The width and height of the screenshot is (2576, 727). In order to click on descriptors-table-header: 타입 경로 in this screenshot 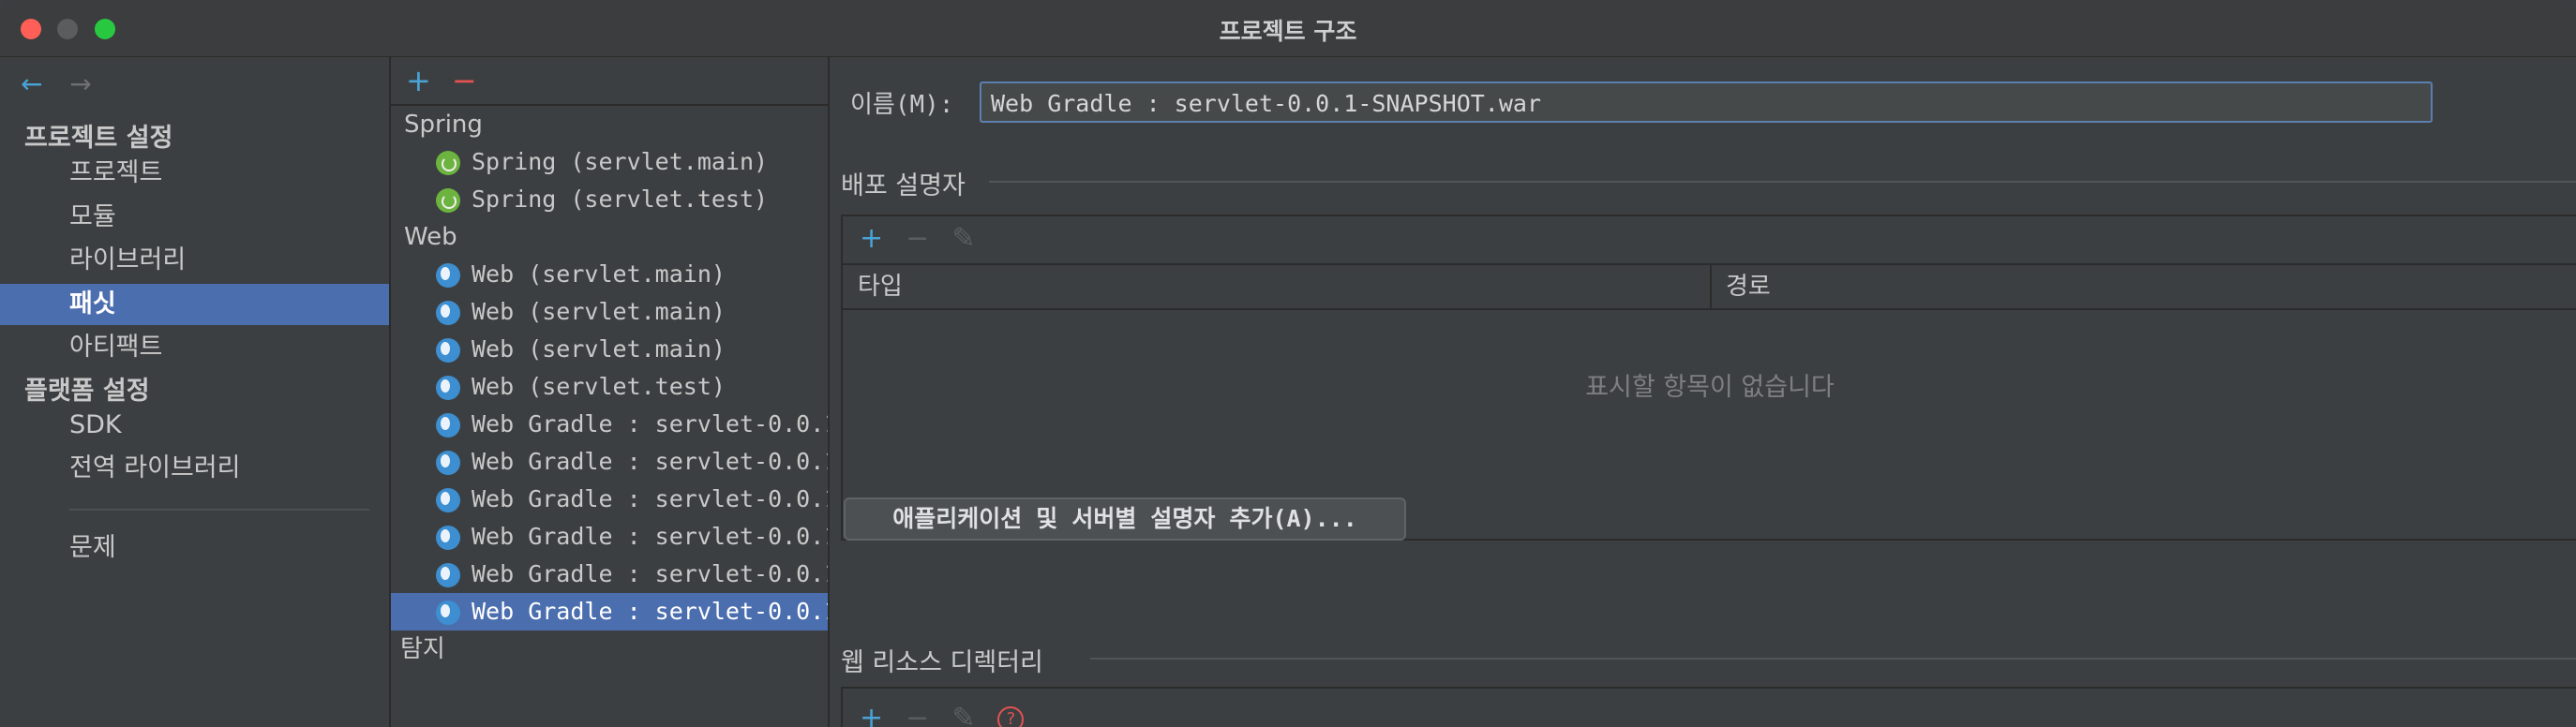, I will do `click(1710, 286)`.